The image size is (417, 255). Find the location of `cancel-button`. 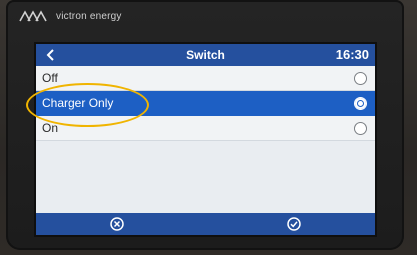

cancel-button is located at coordinates (117, 224).